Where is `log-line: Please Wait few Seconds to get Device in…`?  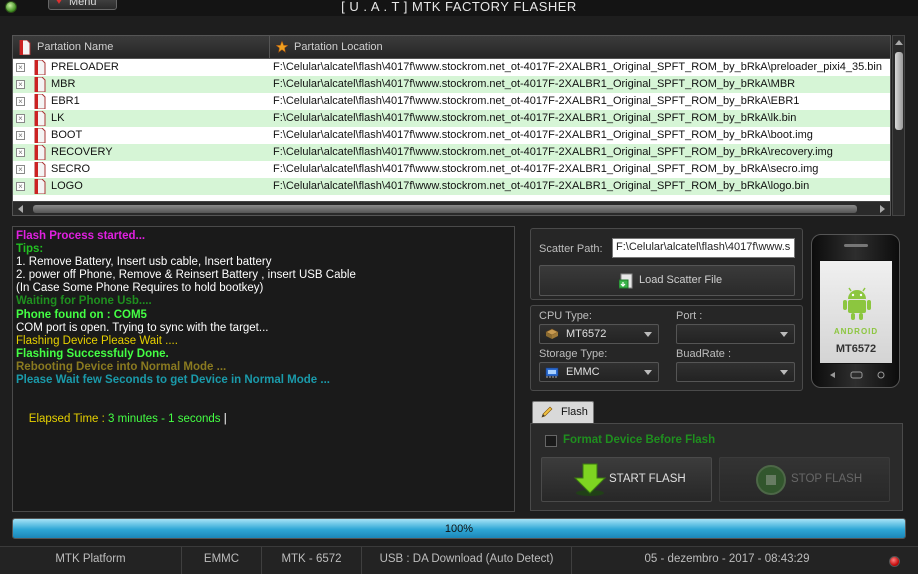
log-line: Please Wait few Seconds to get Device in… is located at coordinates (173, 380).